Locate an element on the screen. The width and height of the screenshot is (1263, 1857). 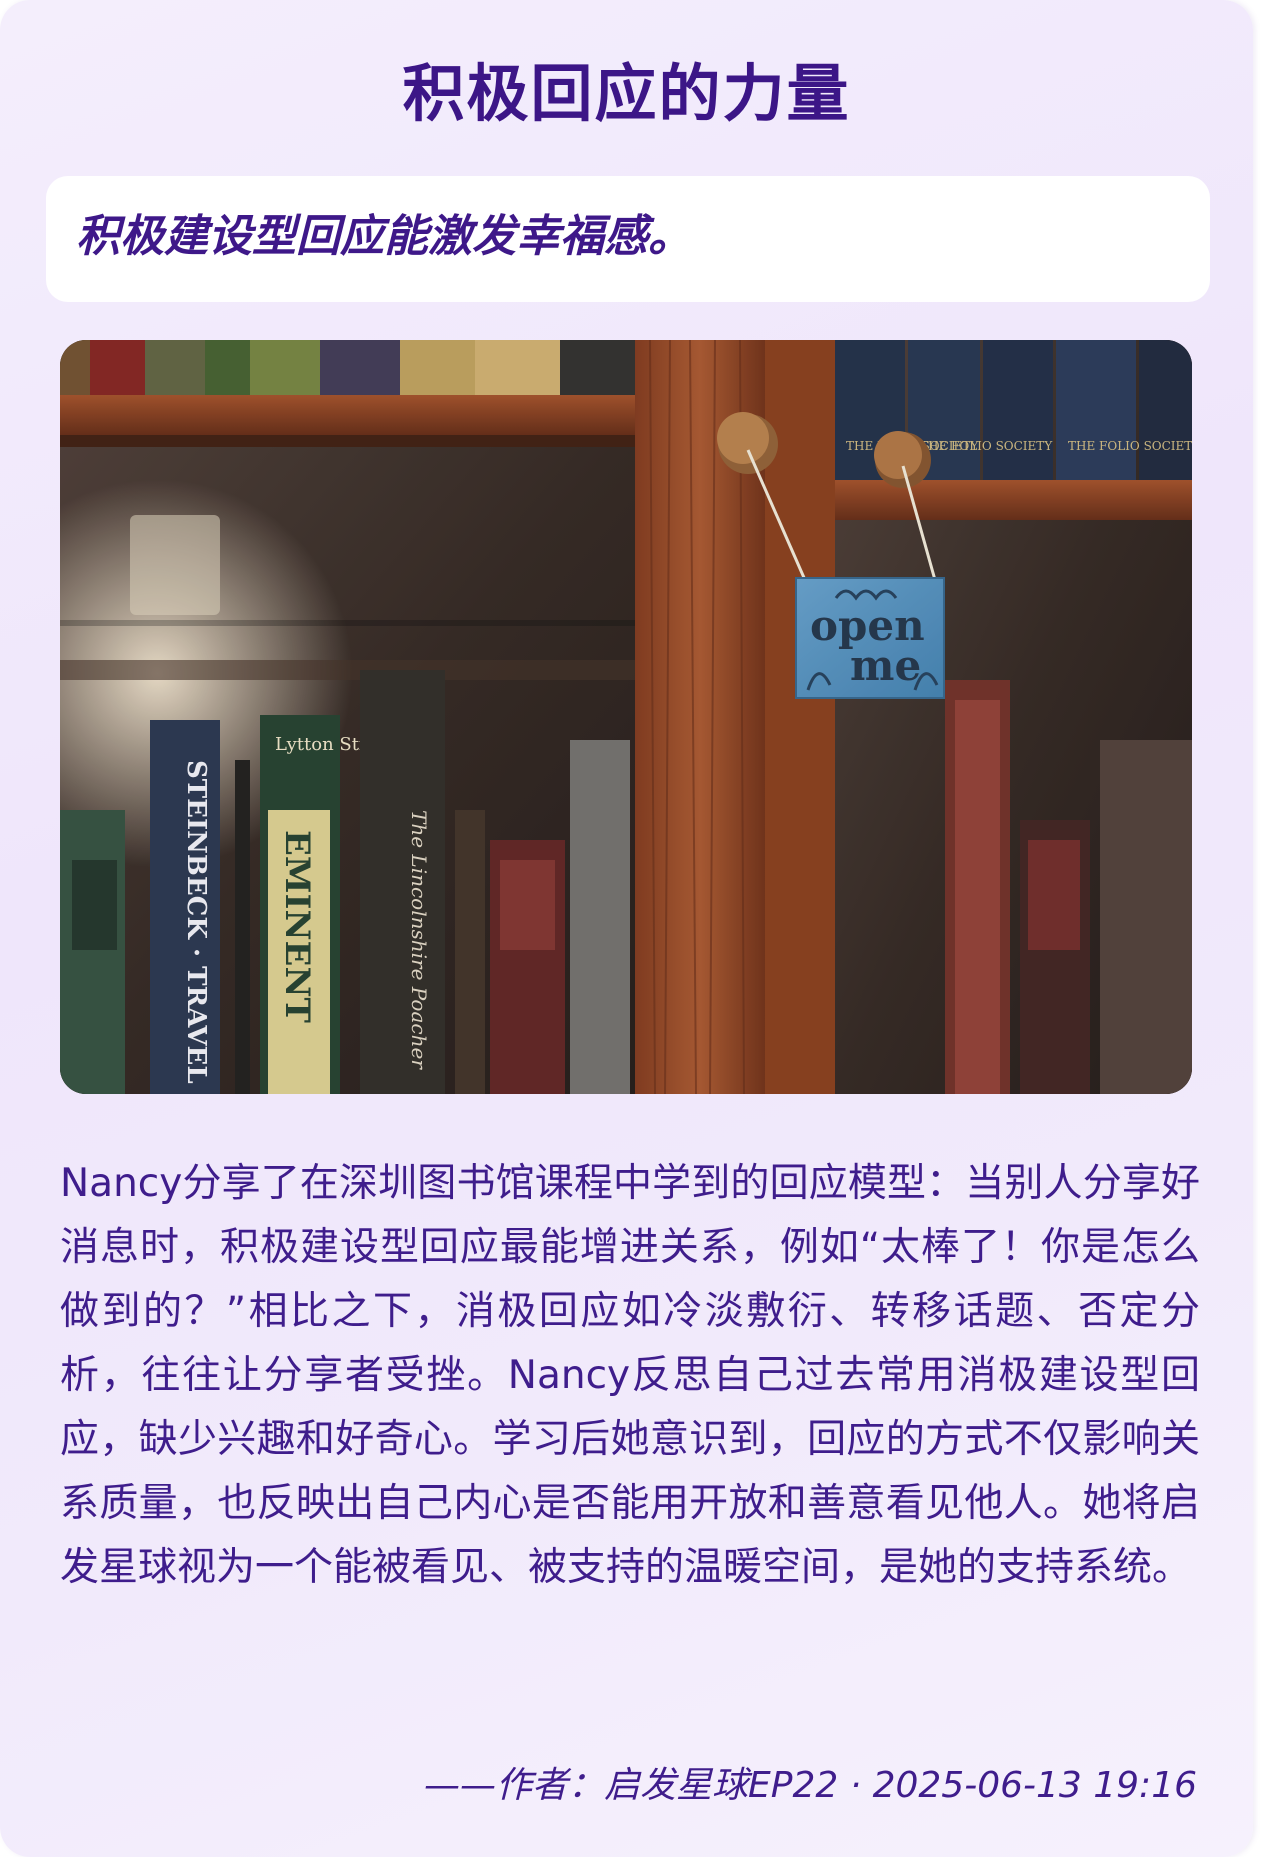
page-title: 积极回应的力量 is located at coordinates (626, 93).